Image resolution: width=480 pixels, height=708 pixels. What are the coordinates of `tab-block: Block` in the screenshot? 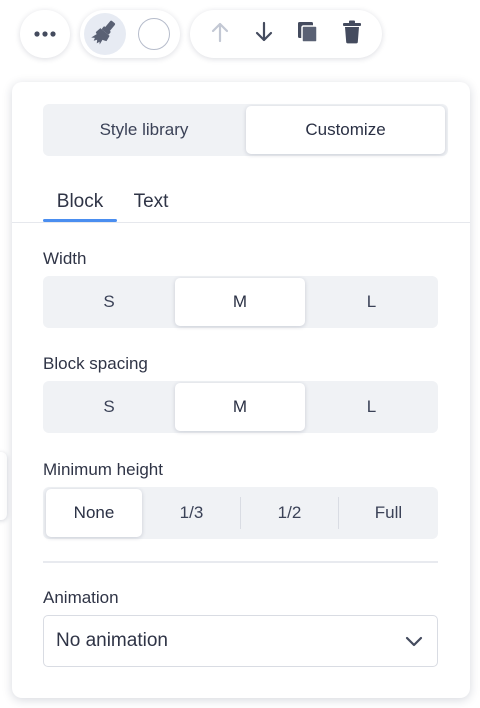 It's located at (80, 206).